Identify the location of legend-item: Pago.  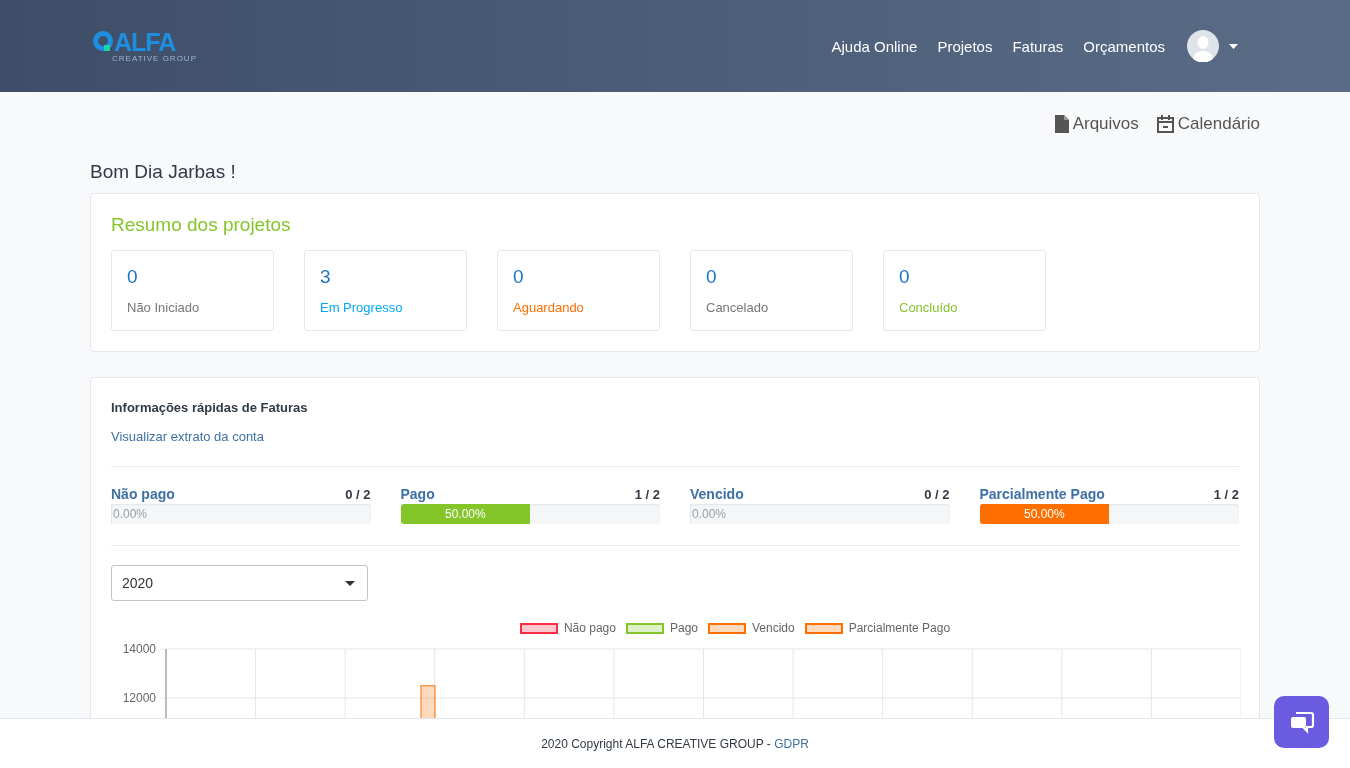
(661, 628).